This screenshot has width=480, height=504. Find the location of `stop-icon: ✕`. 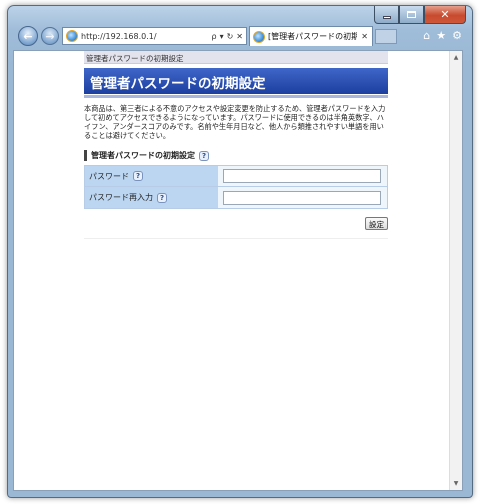

stop-icon: ✕ is located at coordinates (239, 36).